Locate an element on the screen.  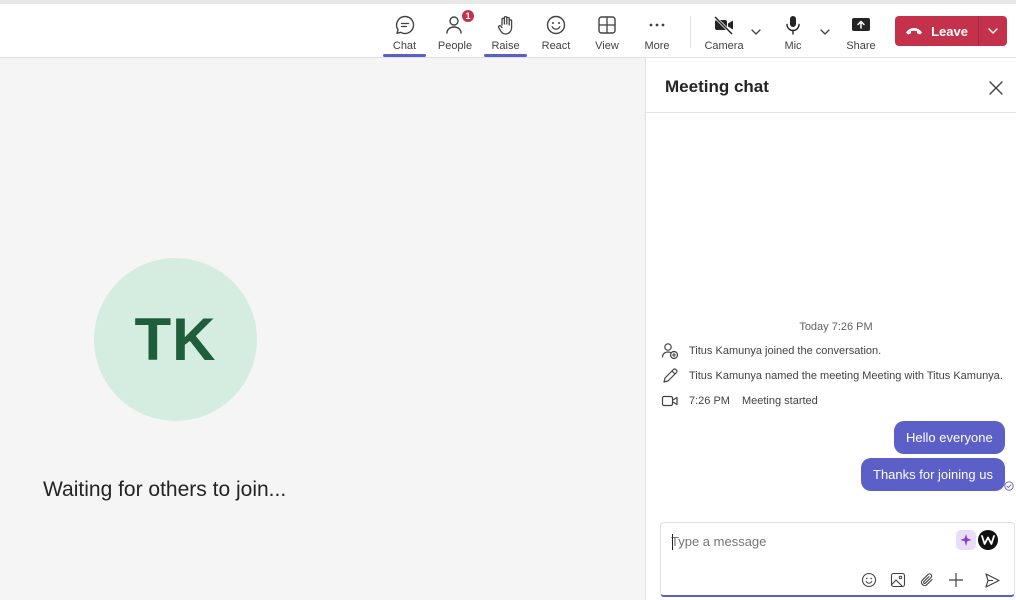
camera-options-chevron is located at coordinates (756, 32).